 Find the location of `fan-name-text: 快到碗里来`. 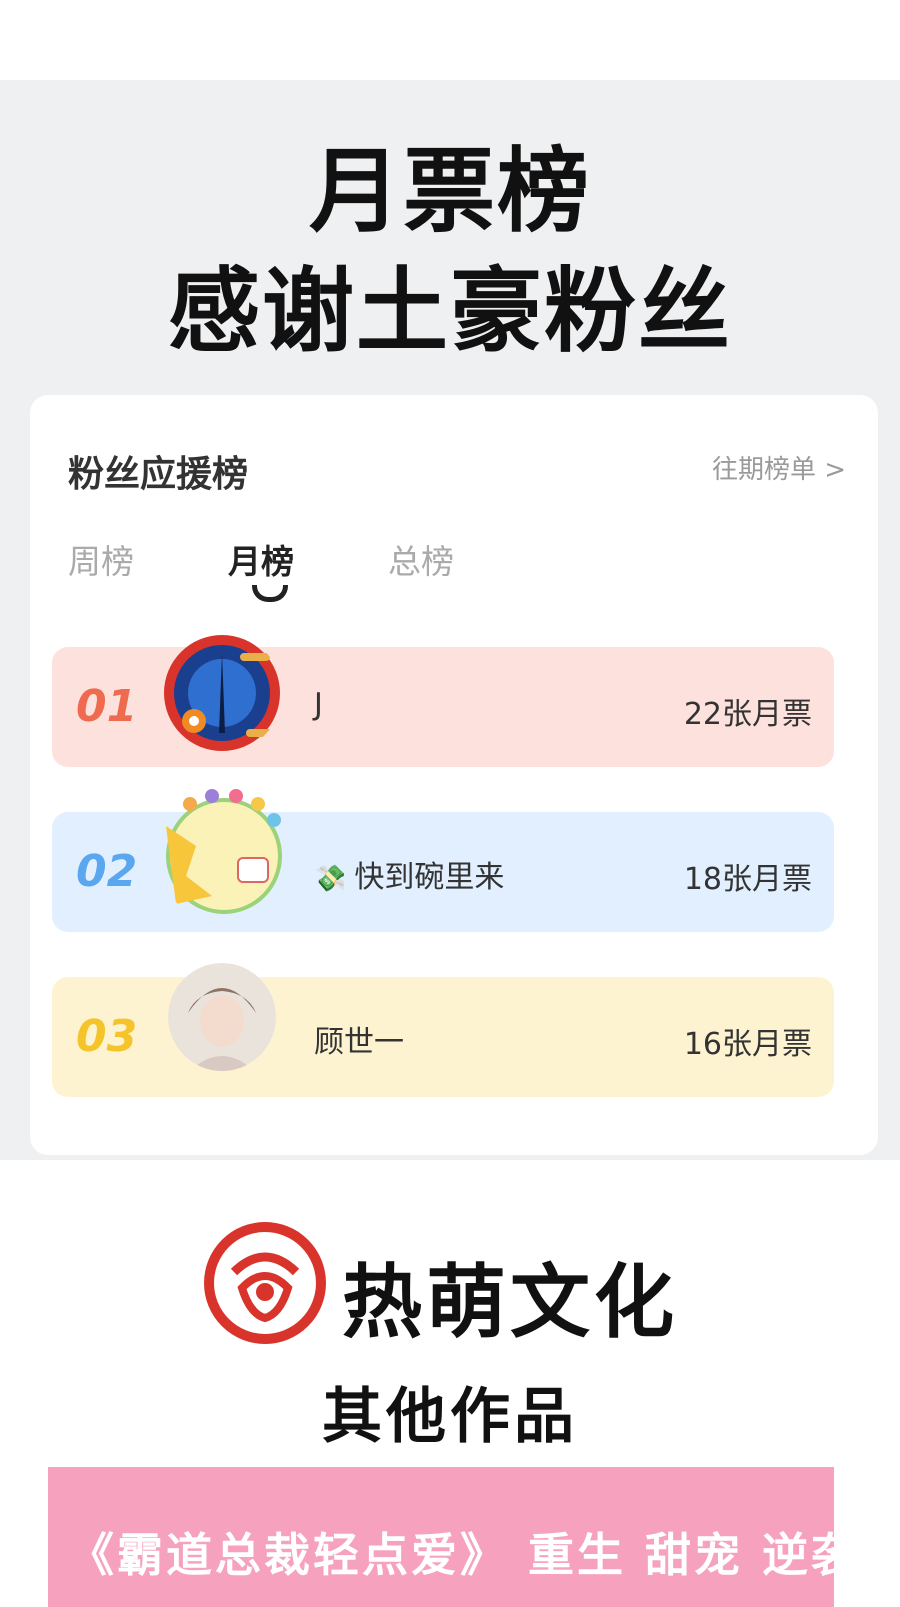

fan-name-text: 快到碗里来 is located at coordinates (429, 877).